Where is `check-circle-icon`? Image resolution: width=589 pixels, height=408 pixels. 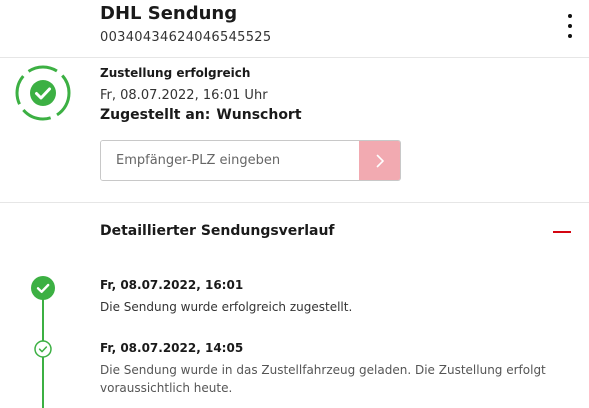 check-circle-icon is located at coordinates (43, 93).